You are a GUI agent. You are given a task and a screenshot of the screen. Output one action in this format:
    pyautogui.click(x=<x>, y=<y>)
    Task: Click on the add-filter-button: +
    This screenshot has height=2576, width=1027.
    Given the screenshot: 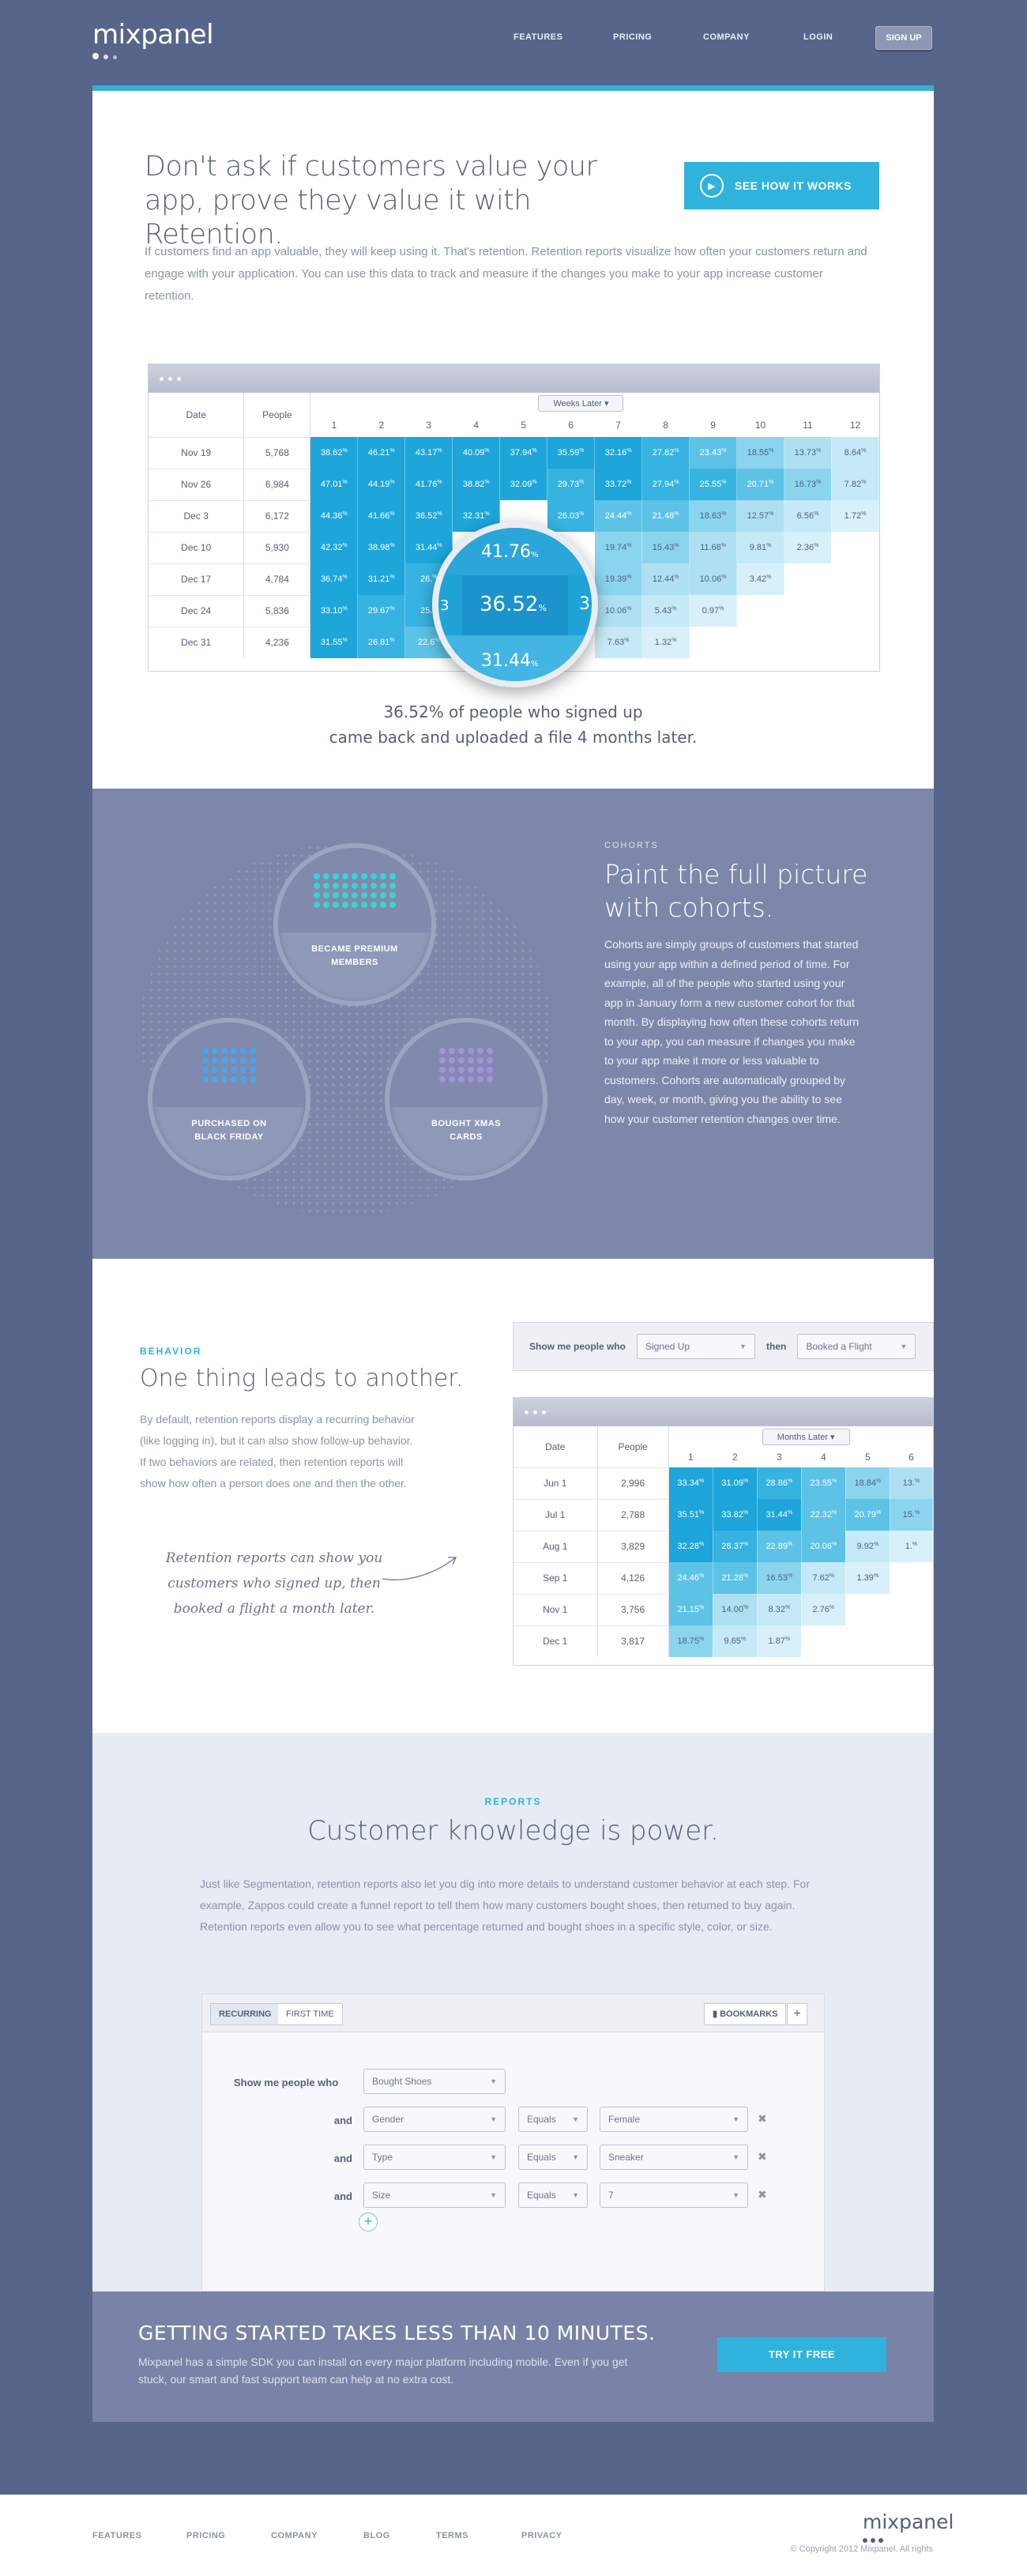 What is the action you would take?
    pyautogui.click(x=369, y=2222)
    